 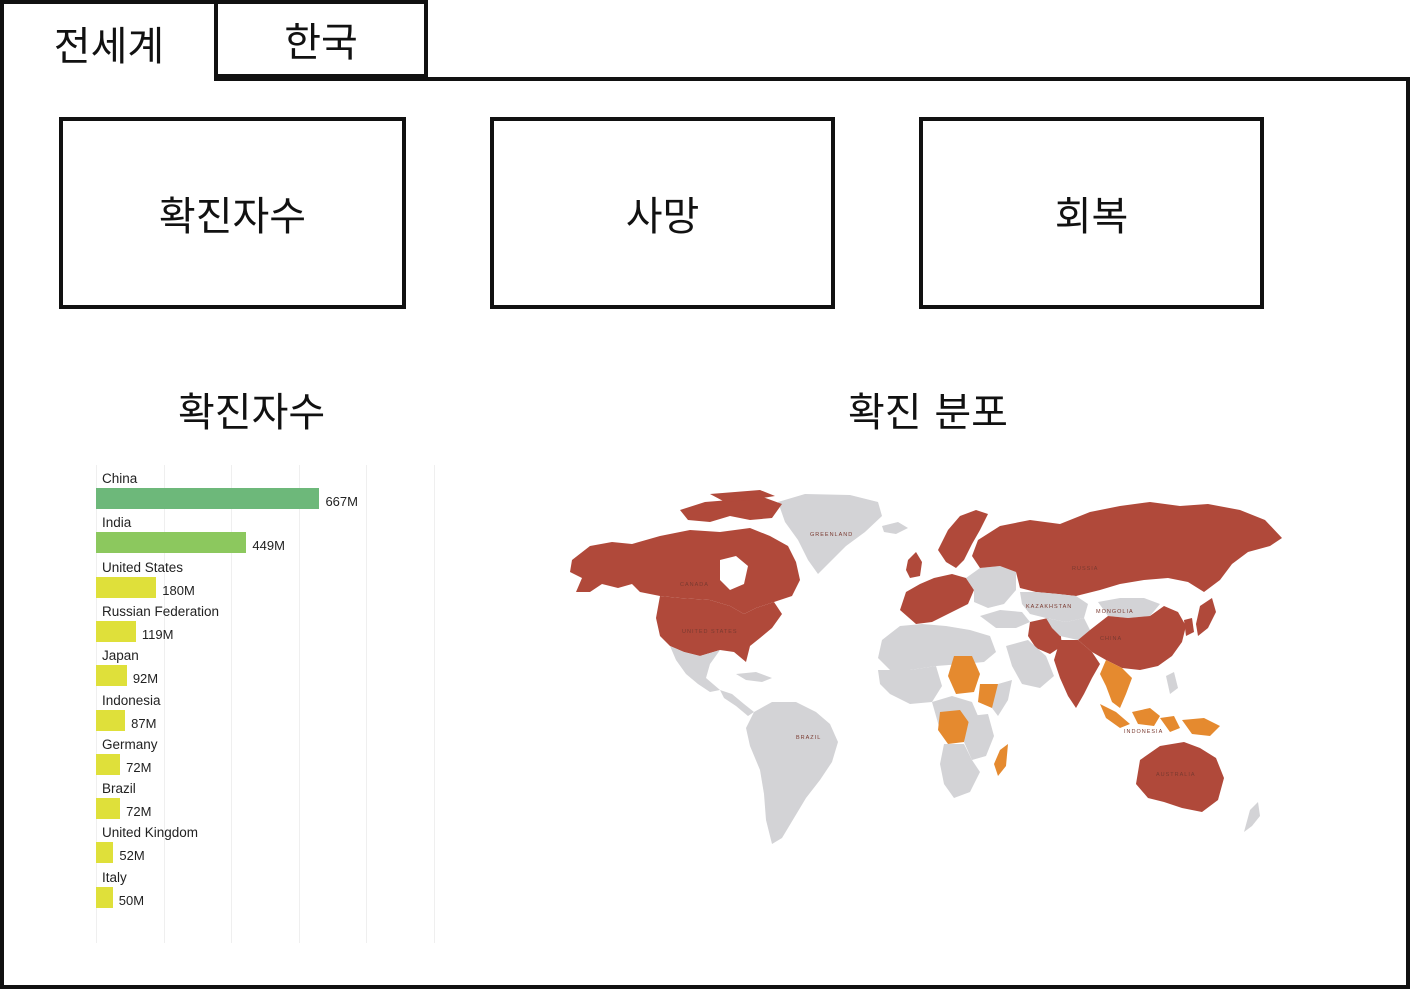 What do you see at coordinates (341, 501) in the screenshot?
I see `bar-value-label: 667M` at bounding box center [341, 501].